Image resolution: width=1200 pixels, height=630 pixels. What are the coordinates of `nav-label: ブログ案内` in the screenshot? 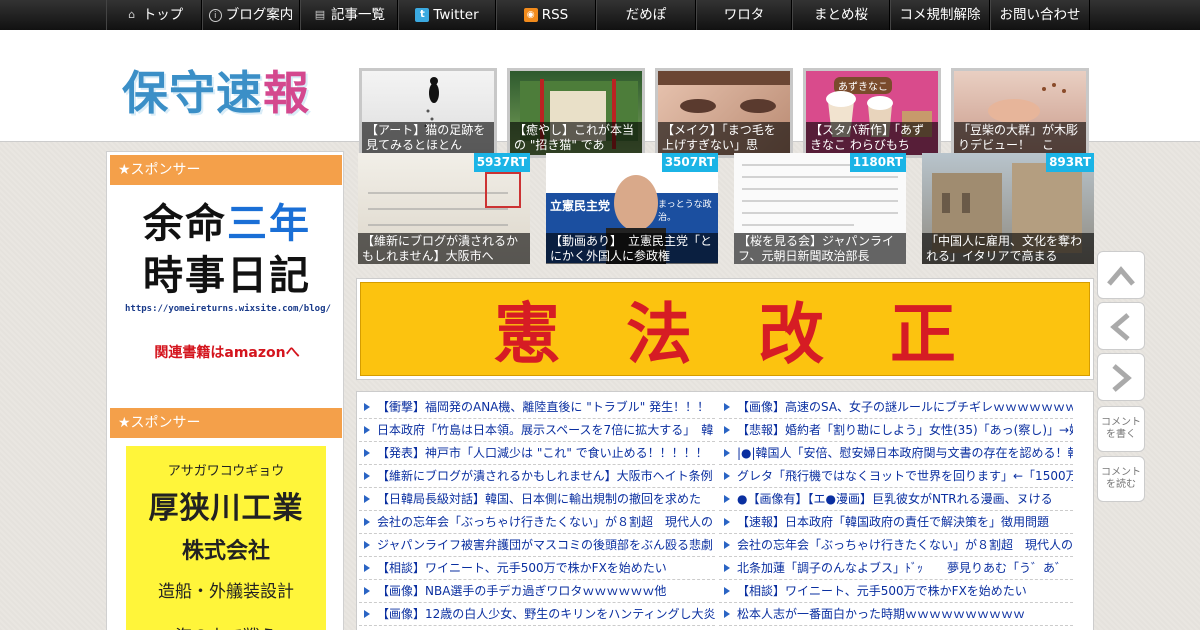 It's located at (259, 15).